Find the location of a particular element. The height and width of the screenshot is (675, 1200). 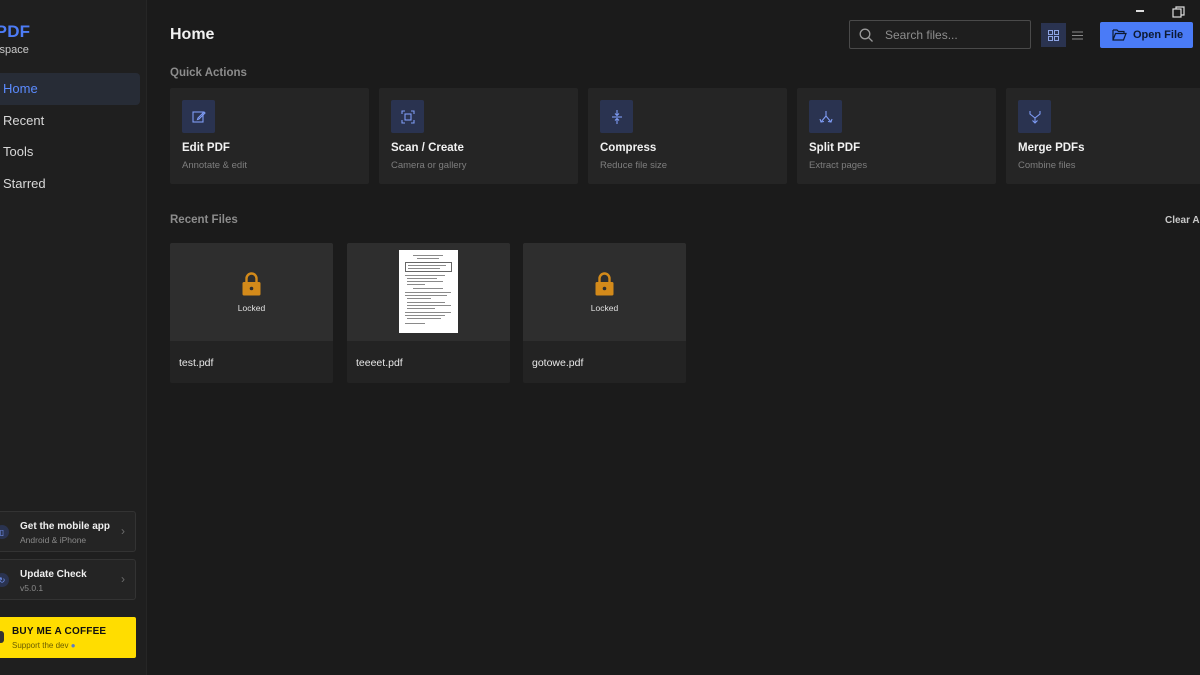

compress-icon is located at coordinates (616, 116).